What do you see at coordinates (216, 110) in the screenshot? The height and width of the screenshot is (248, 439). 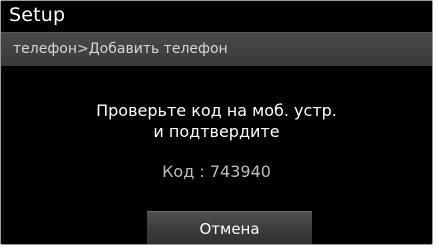 I see `instruction-line-1: Проверьте код на моб. устр.` at bounding box center [216, 110].